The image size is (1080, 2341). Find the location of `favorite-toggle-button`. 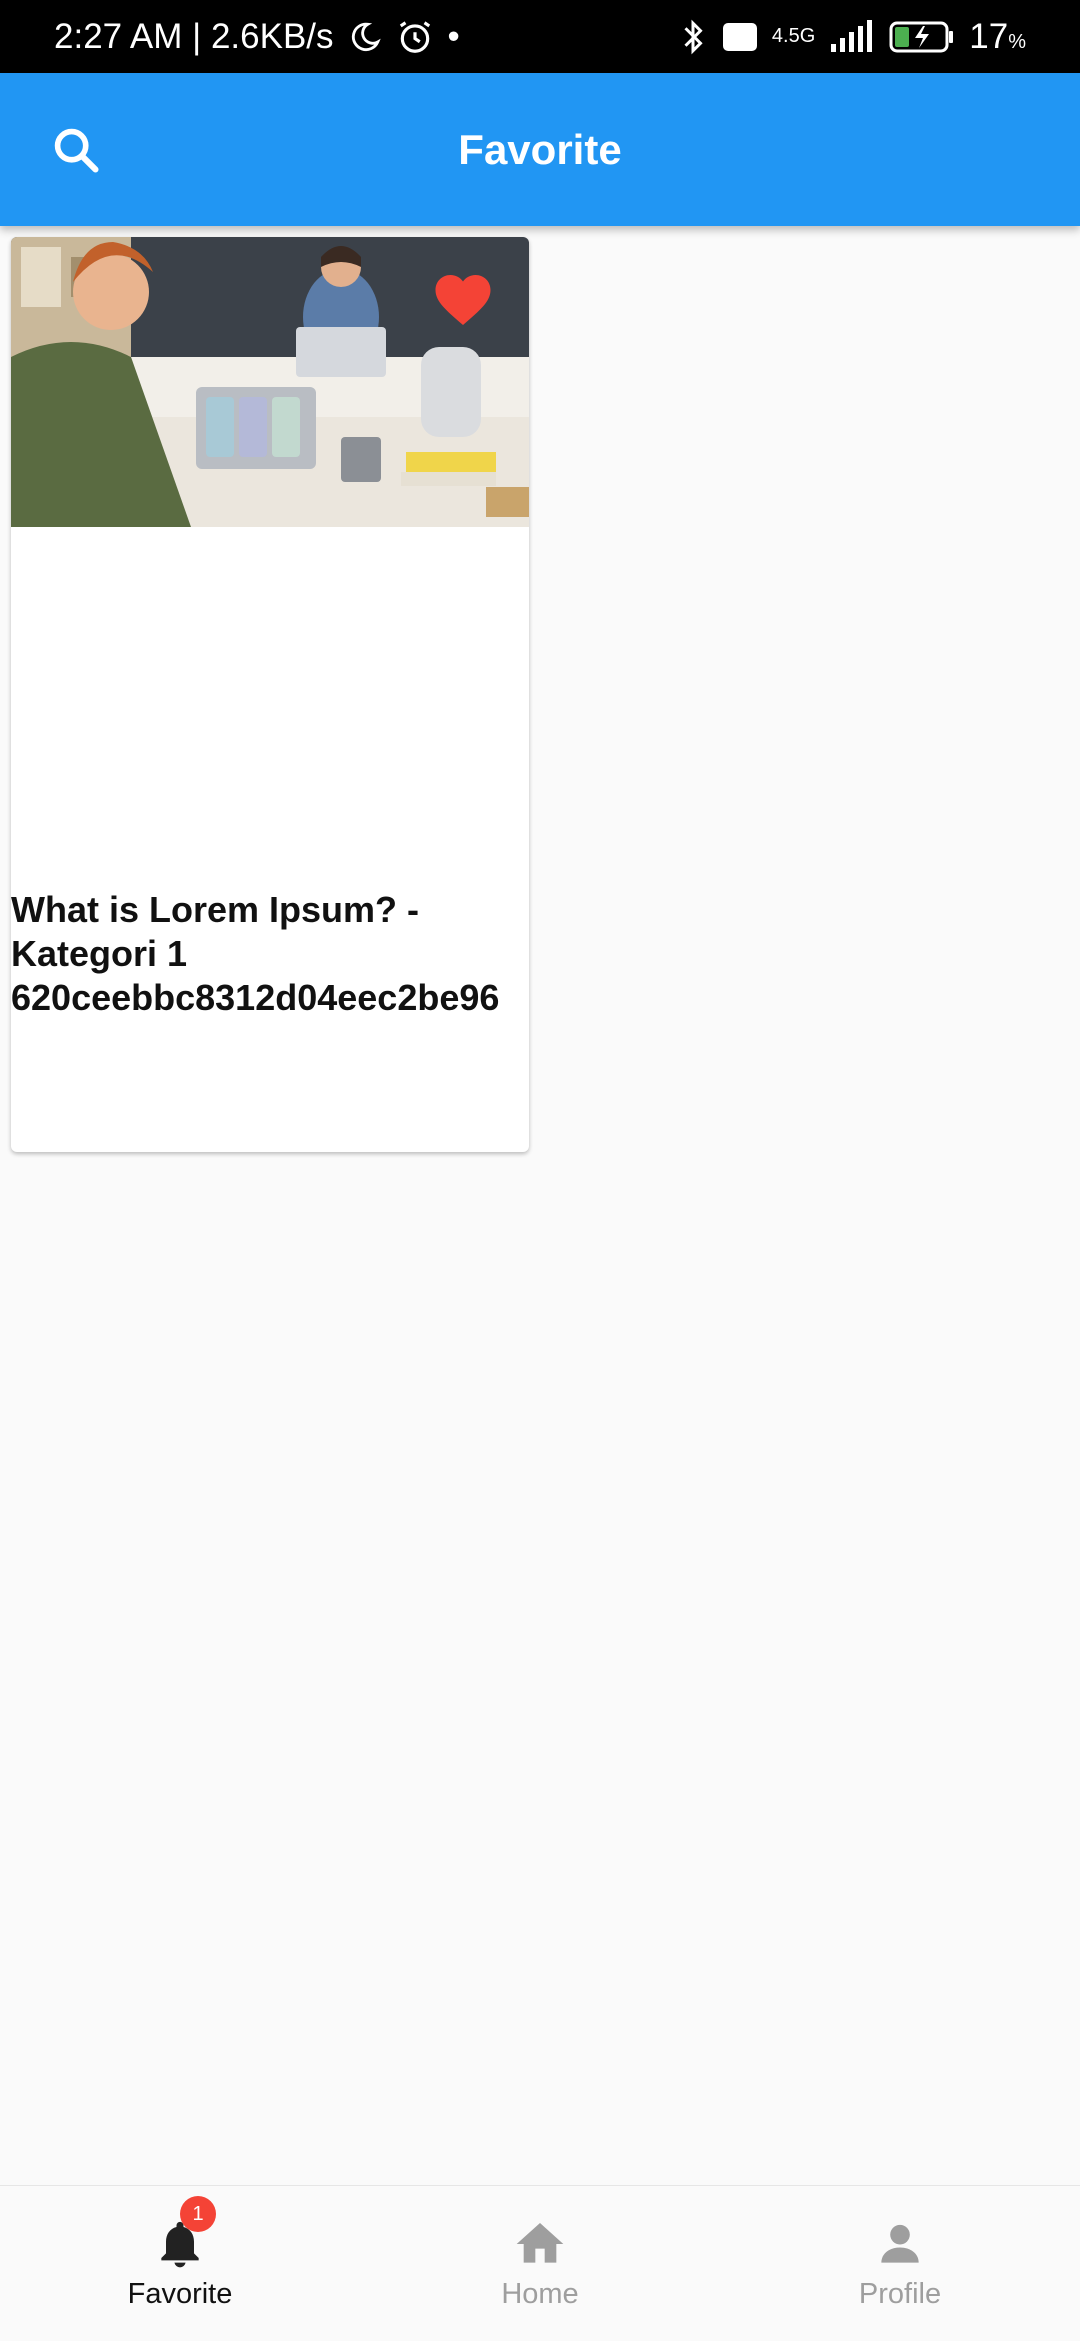

favorite-toggle-button is located at coordinates (468, 304).